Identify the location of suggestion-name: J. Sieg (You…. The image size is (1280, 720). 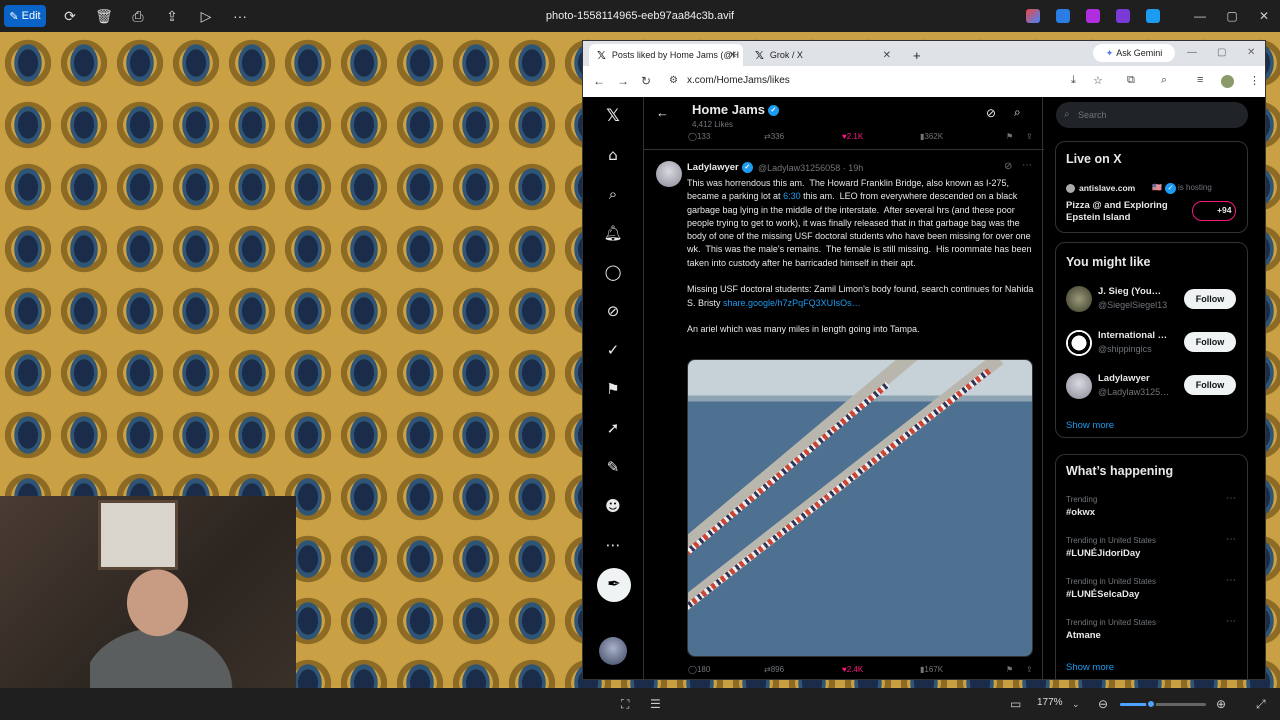
(1138, 291).